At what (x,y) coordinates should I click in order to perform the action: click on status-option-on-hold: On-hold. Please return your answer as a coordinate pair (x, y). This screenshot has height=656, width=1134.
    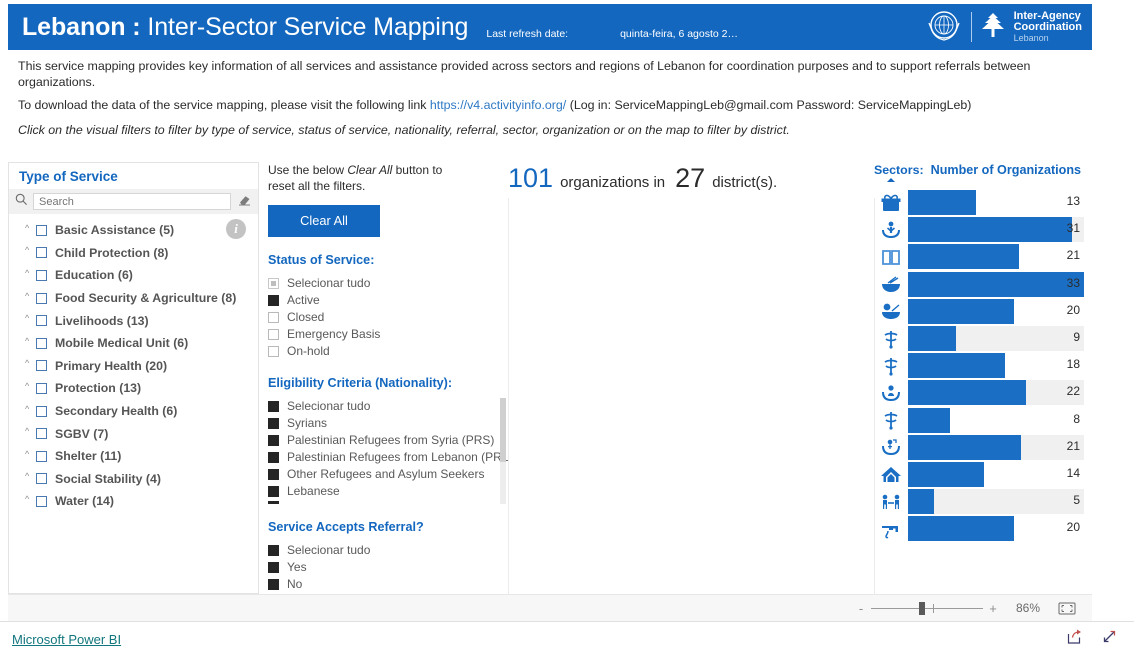
    Looking at the image, I should click on (387, 351).